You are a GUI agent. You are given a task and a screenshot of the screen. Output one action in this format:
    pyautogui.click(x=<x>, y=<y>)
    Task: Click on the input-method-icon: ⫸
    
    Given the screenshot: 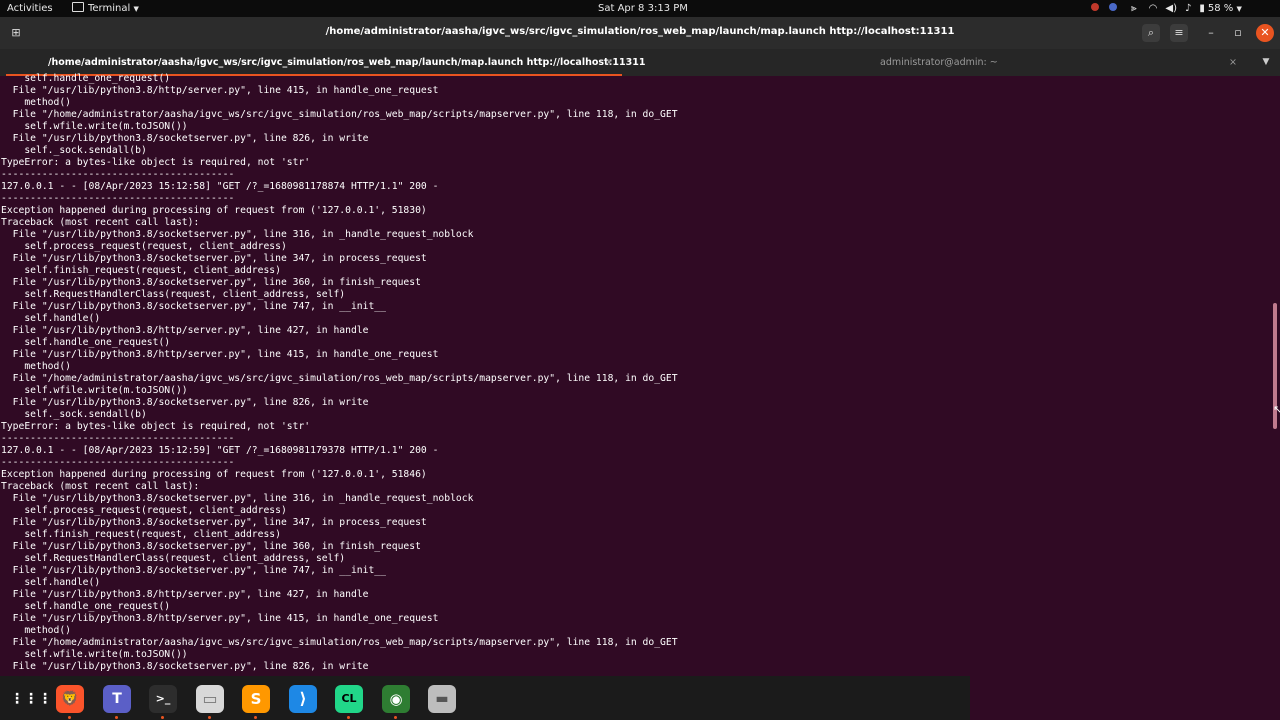 What is the action you would take?
    pyautogui.click(x=1134, y=8)
    